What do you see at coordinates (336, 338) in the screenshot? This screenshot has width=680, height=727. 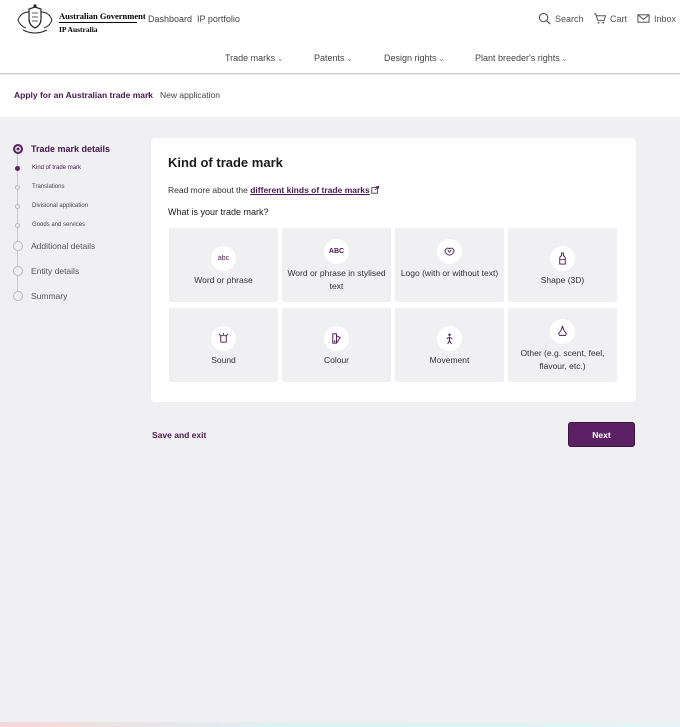 I see `palette-icon` at bounding box center [336, 338].